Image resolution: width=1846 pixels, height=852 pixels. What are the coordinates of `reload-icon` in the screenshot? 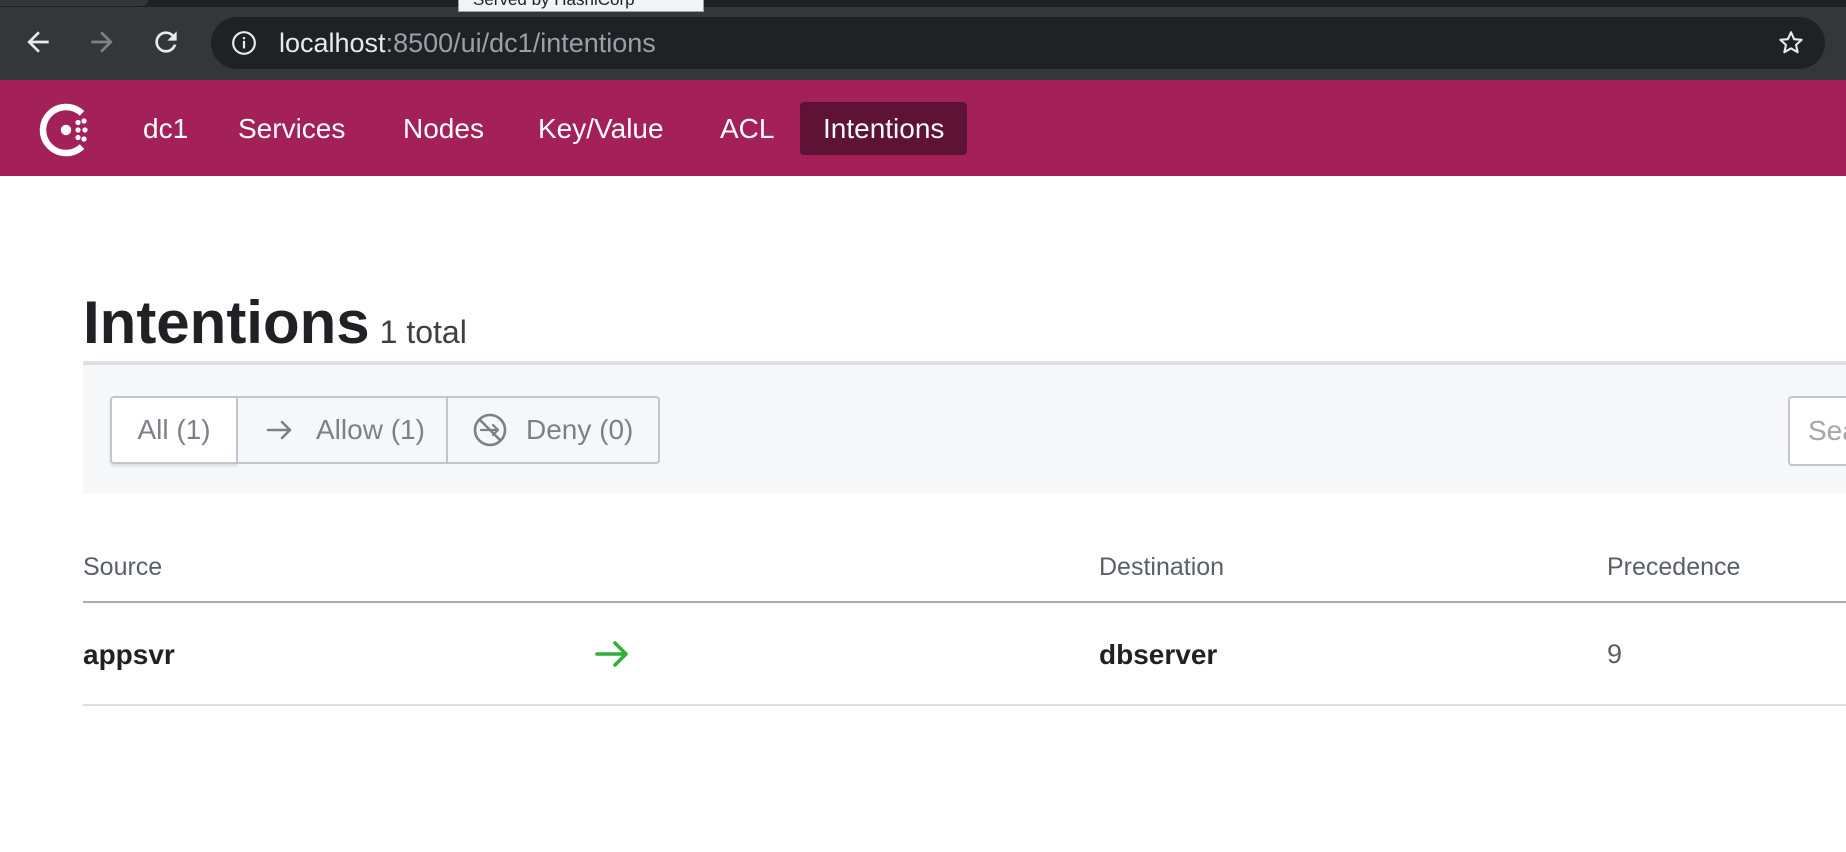 It's located at (166, 42).